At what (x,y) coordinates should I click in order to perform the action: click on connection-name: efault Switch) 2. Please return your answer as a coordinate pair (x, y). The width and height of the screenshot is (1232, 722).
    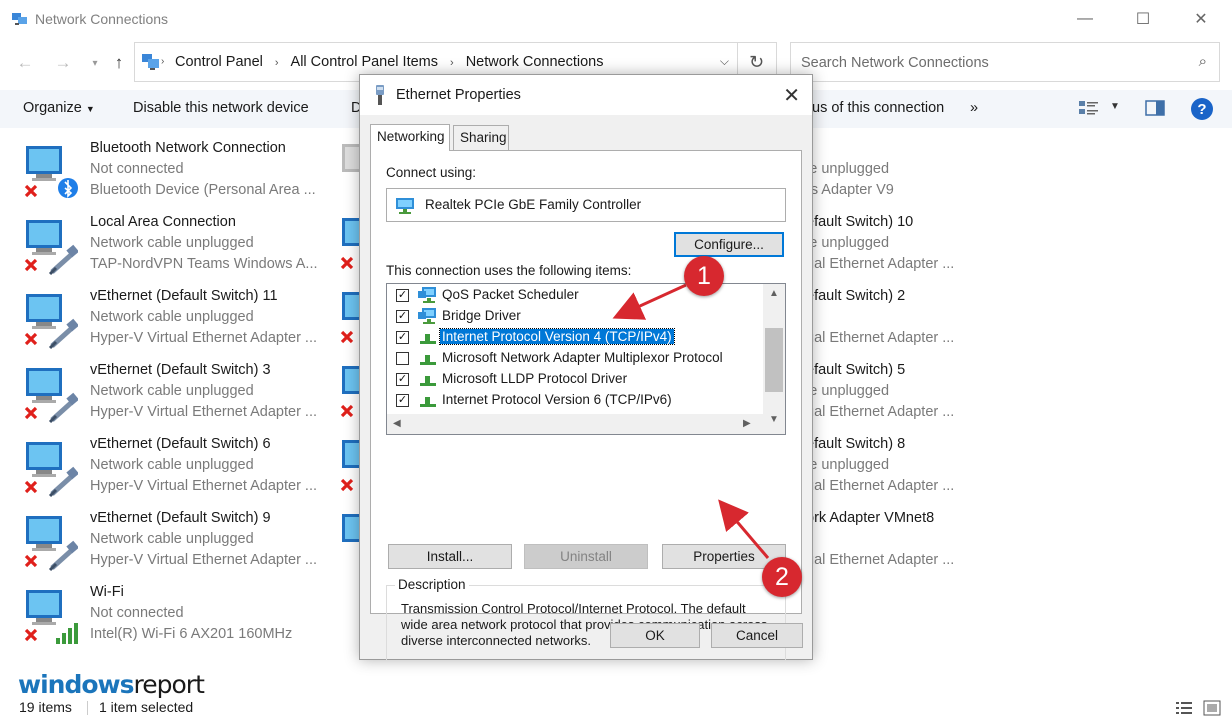
    Looking at the image, I should click on (856, 296).